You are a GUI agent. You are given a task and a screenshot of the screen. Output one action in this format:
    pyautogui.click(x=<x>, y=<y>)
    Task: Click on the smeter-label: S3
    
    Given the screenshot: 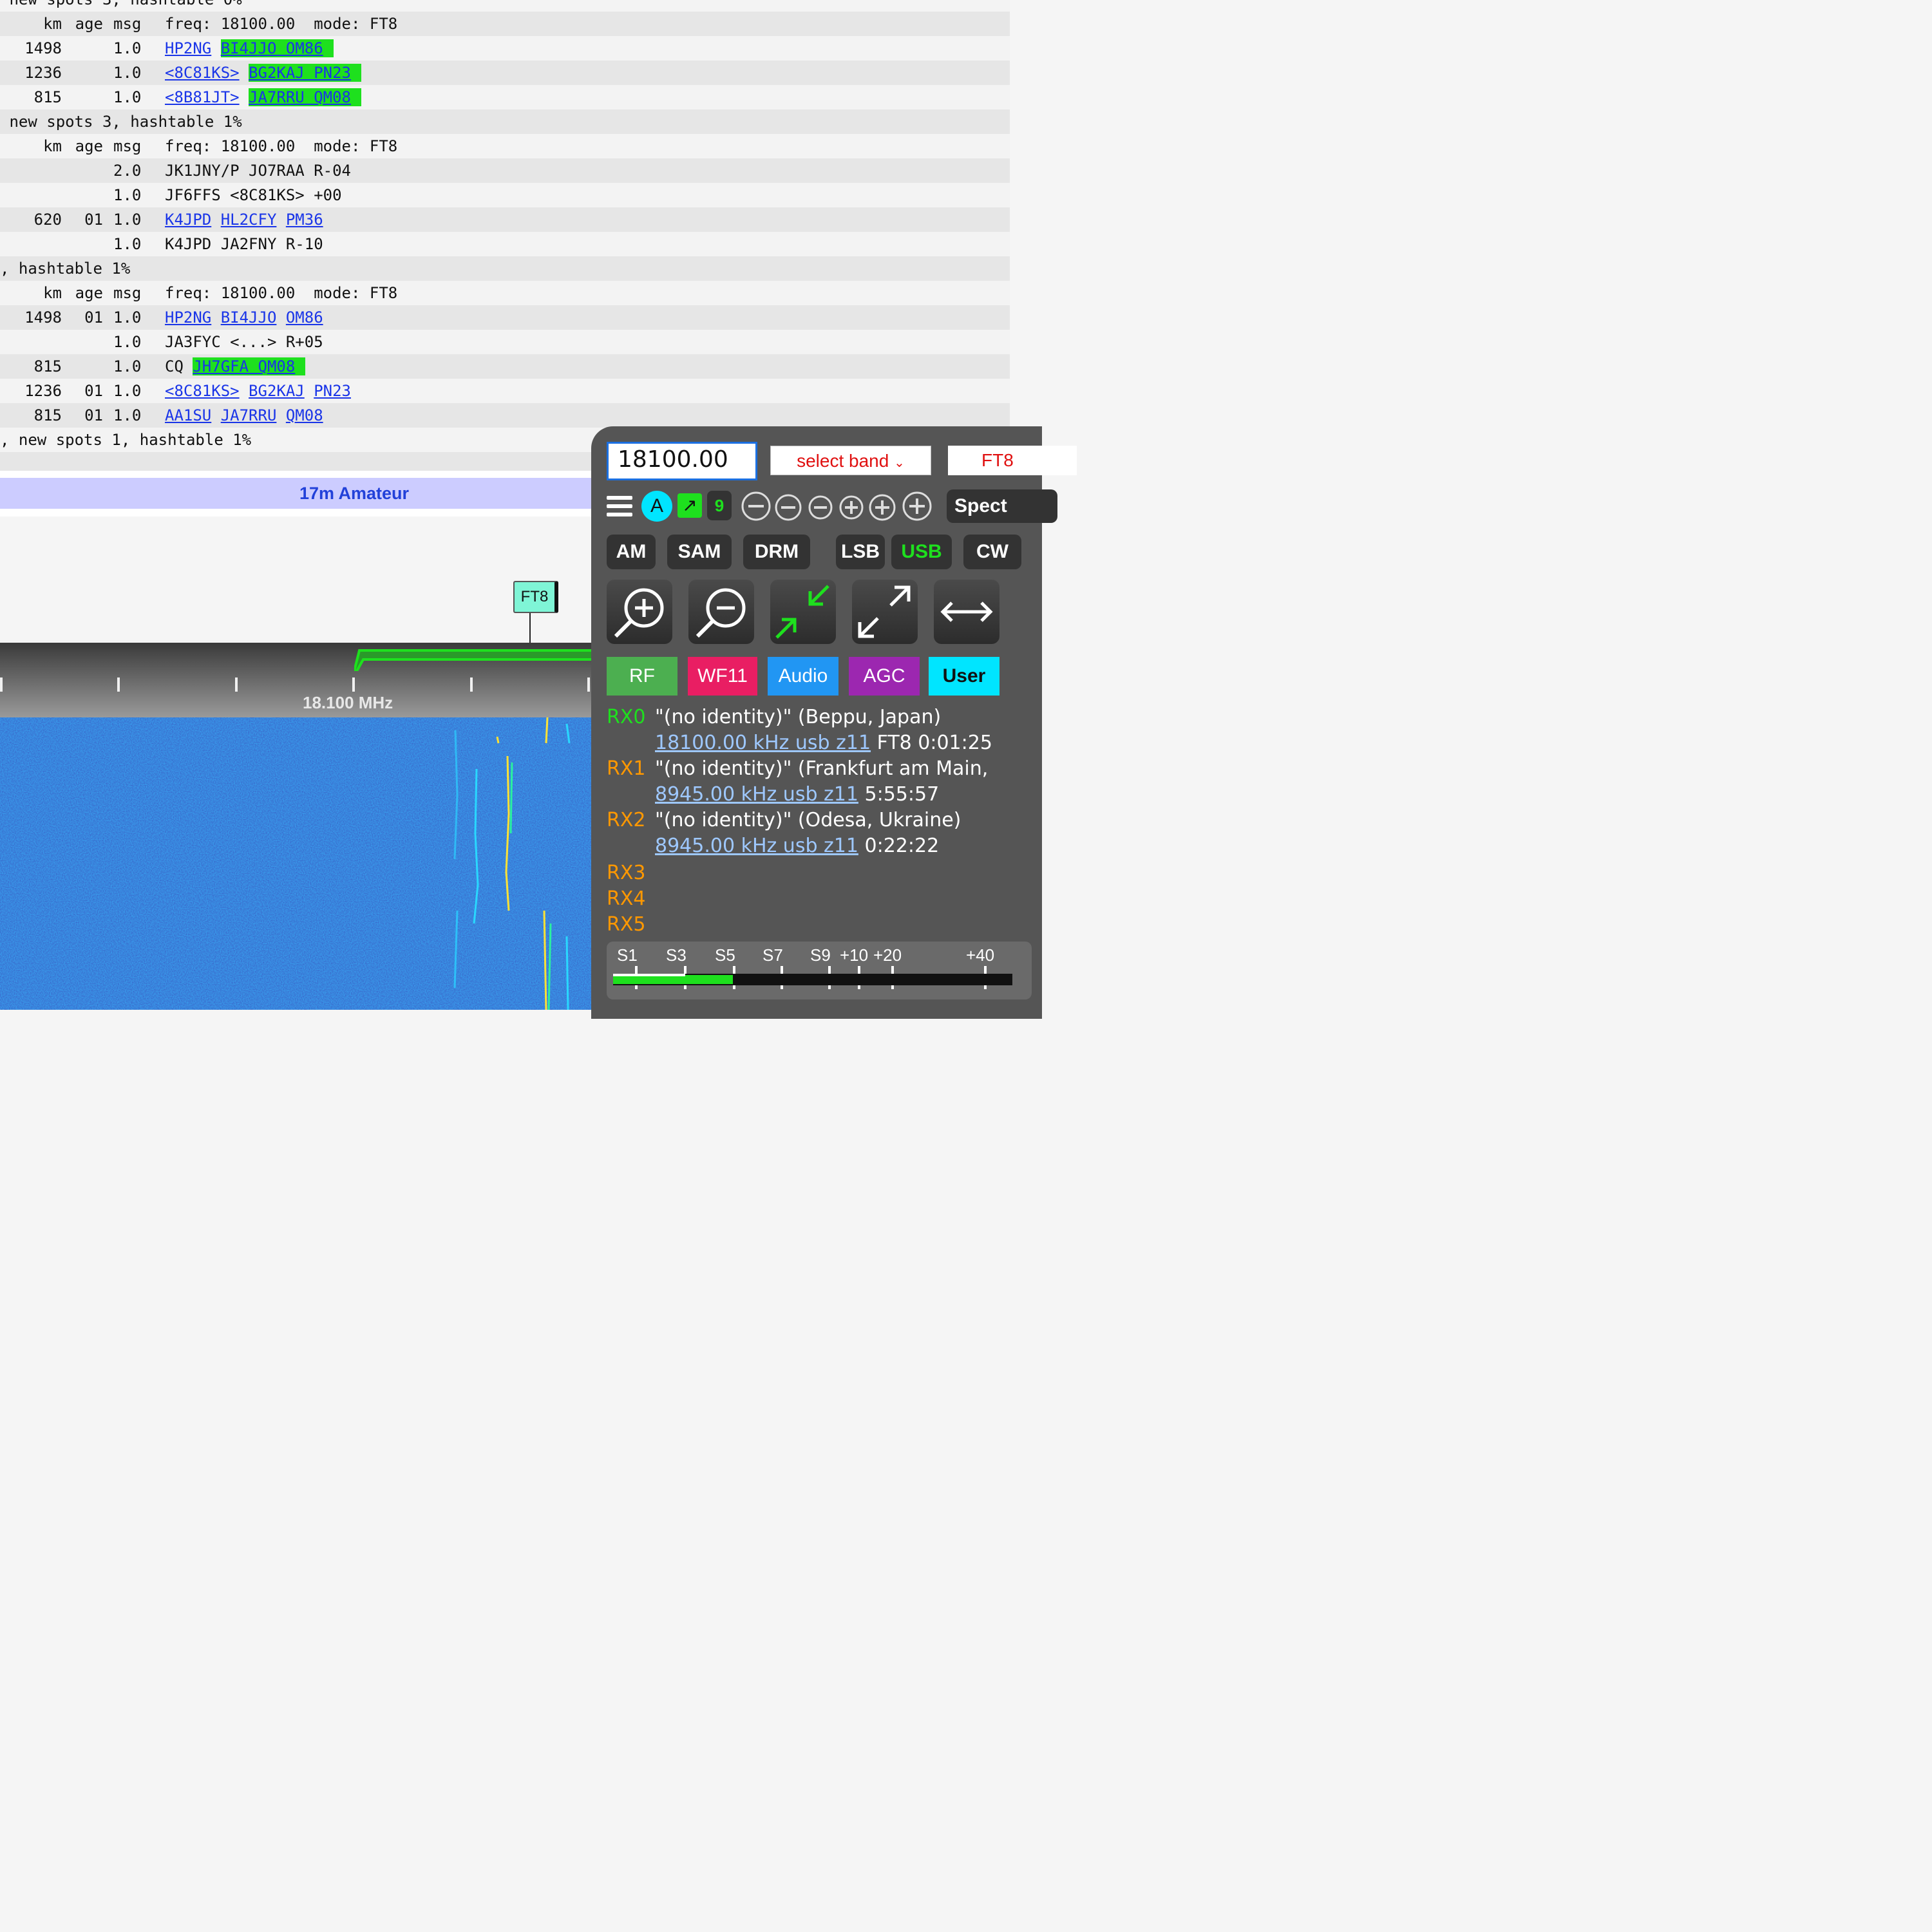 What is the action you would take?
    pyautogui.click(x=677, y=955)
    